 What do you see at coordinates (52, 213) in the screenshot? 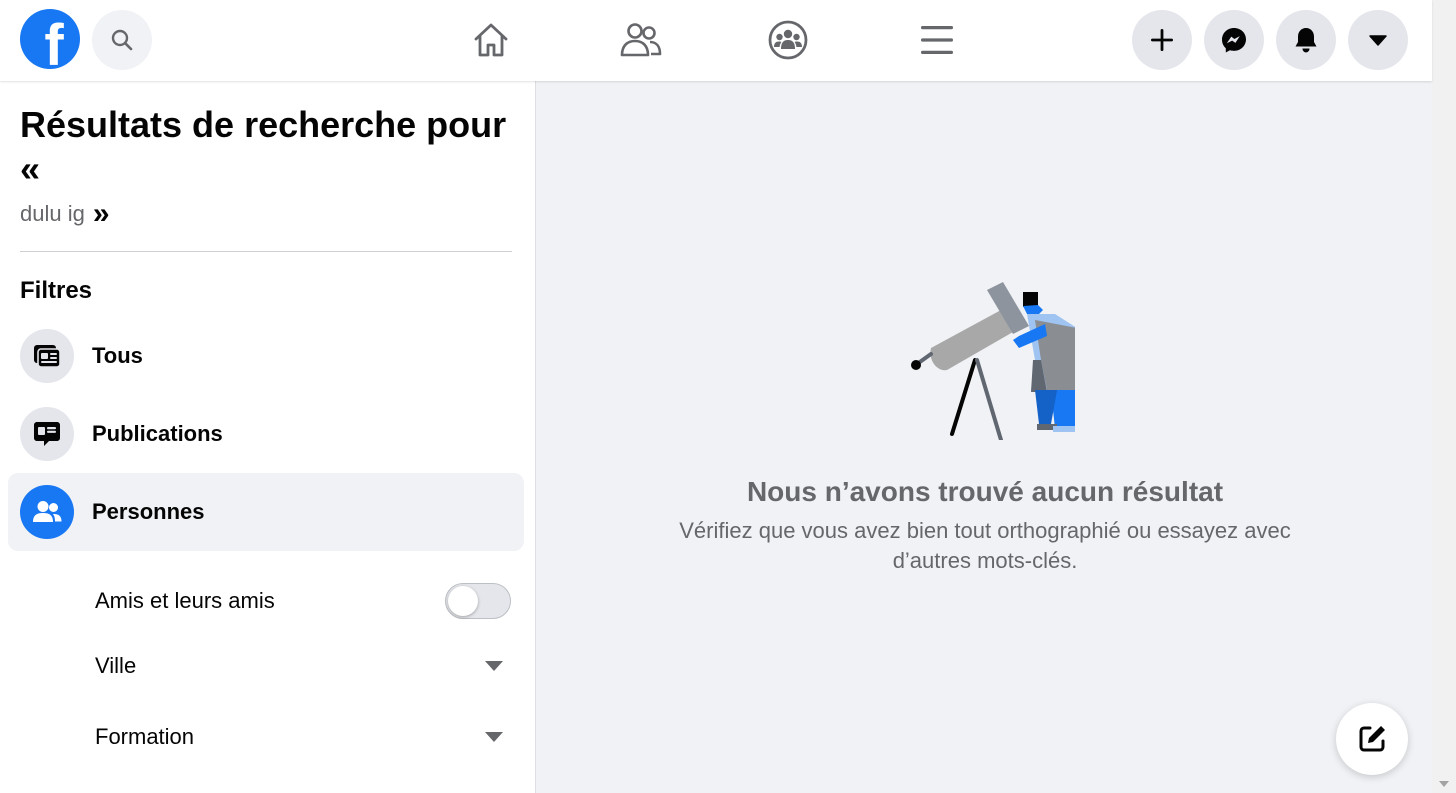
I see `search-query-text: dulu ig` at bounding box center [52, 213].